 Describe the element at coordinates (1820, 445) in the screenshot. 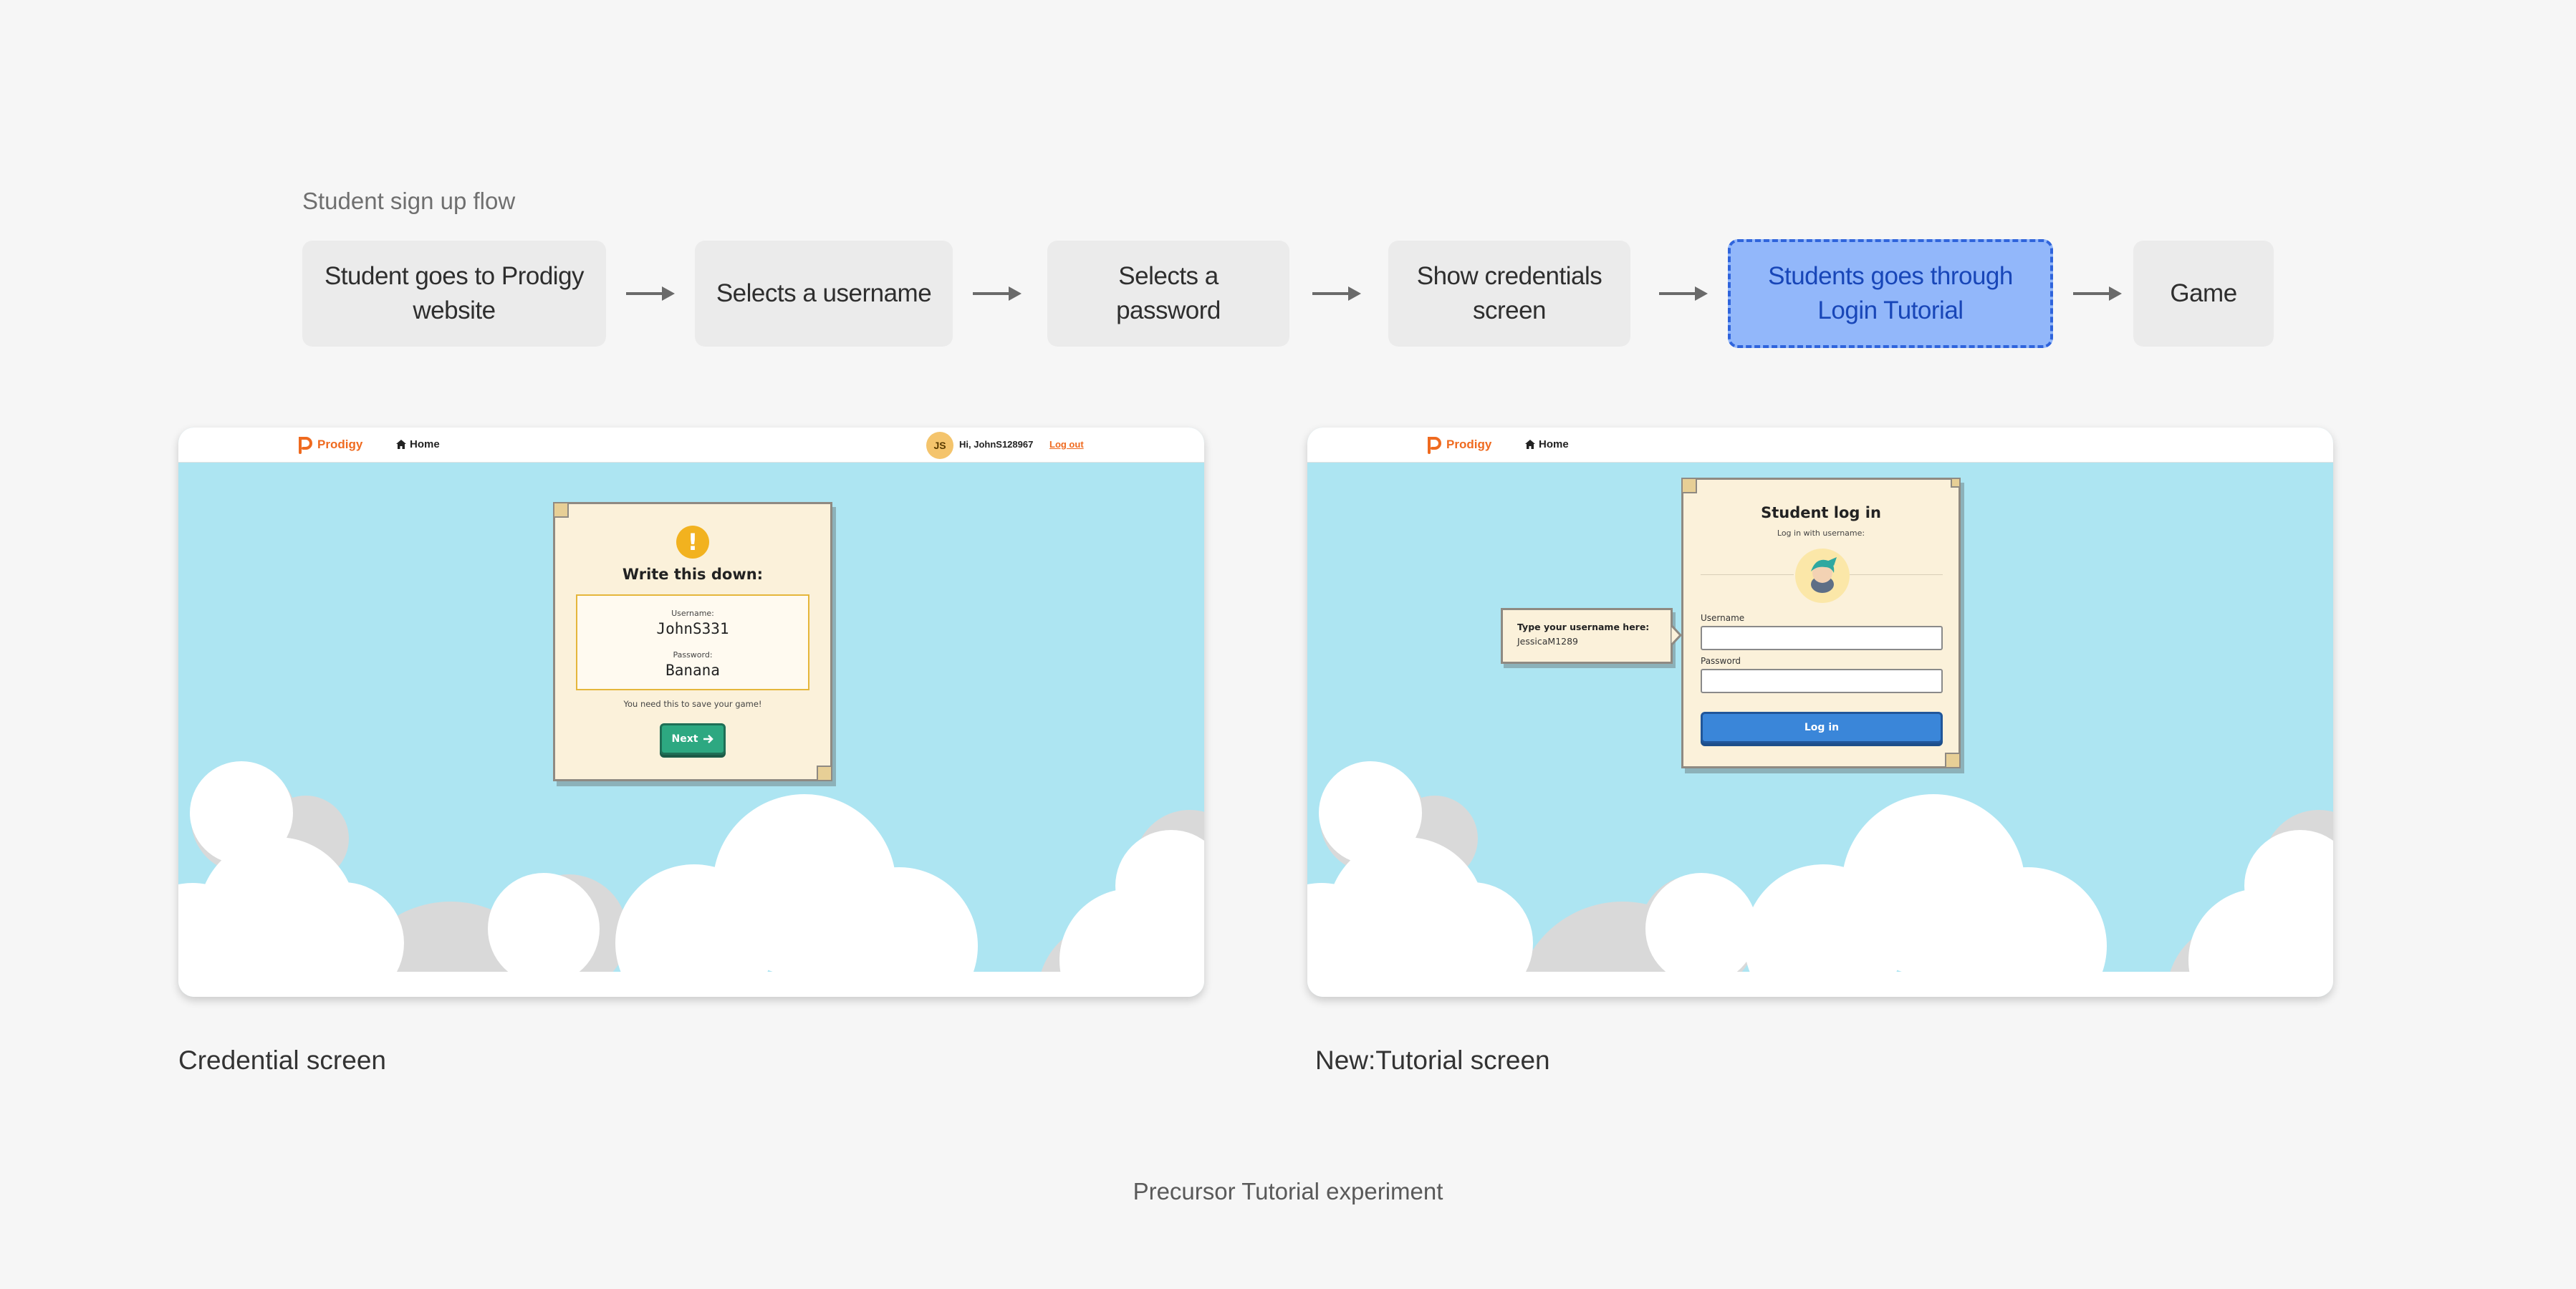

I see `top-nav: Prodigy Home` at that location.